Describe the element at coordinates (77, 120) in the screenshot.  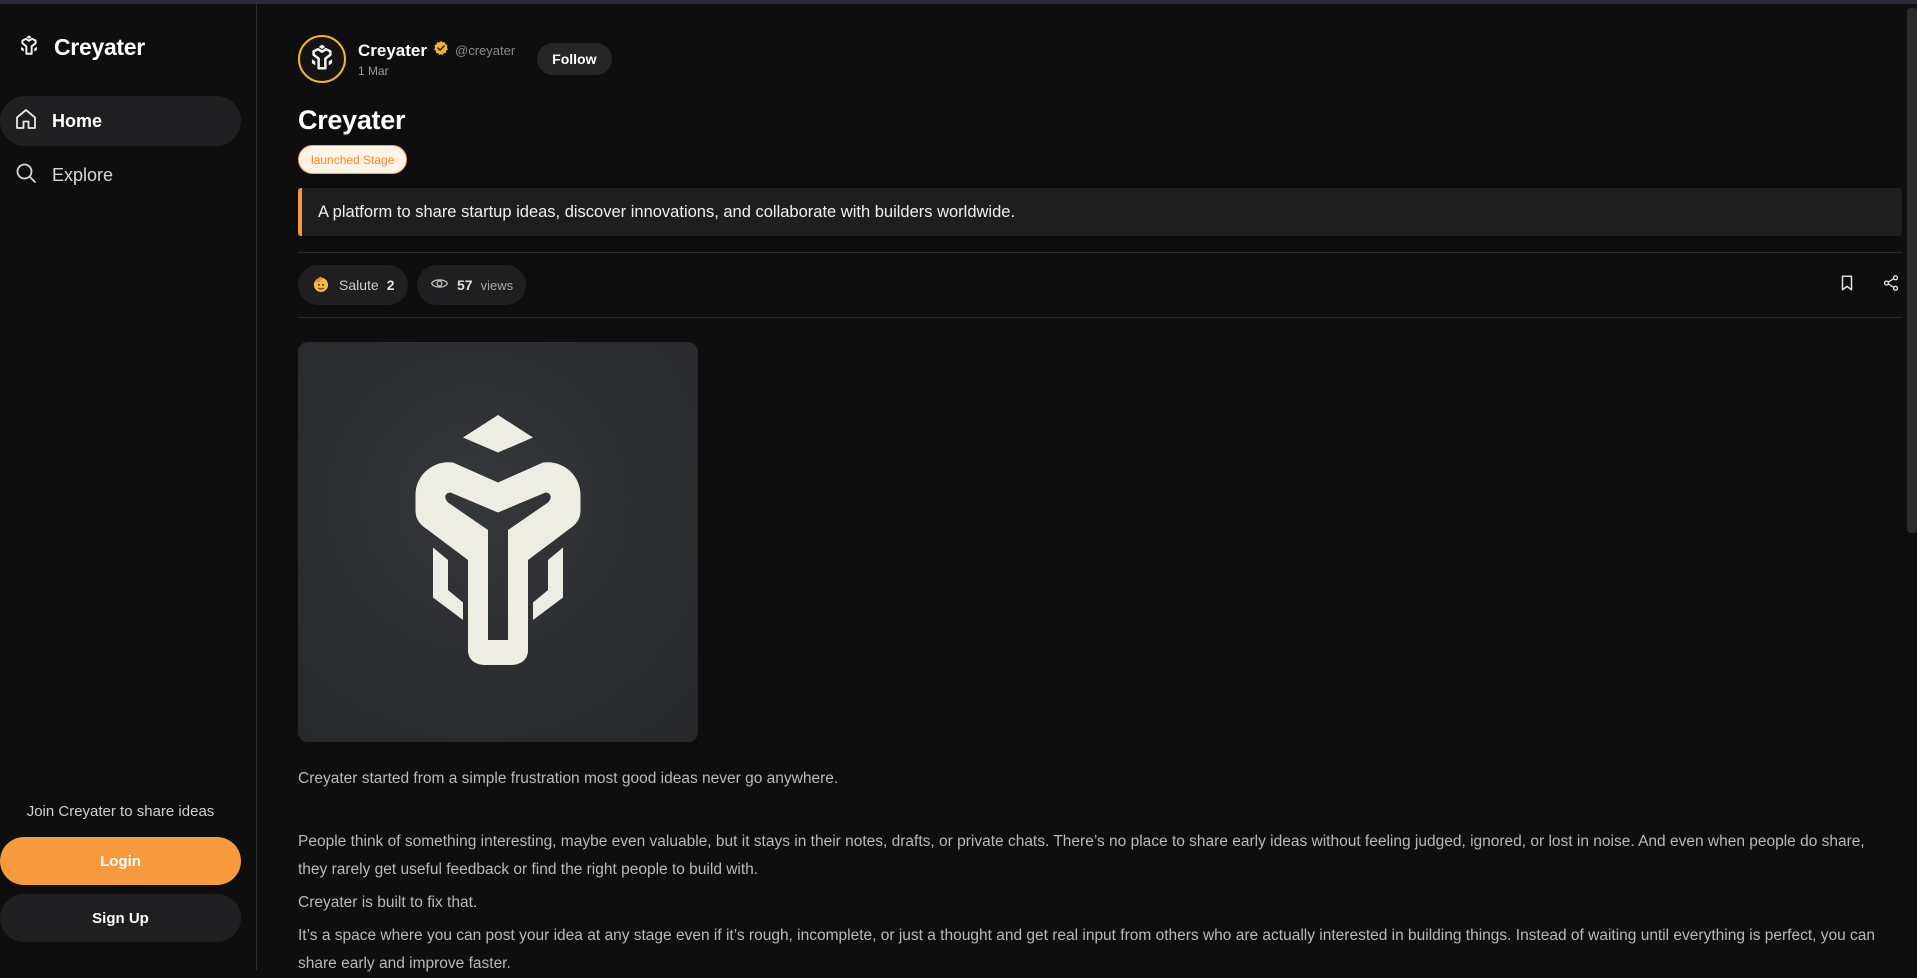
I see `nav-item-label: Home` at that location.